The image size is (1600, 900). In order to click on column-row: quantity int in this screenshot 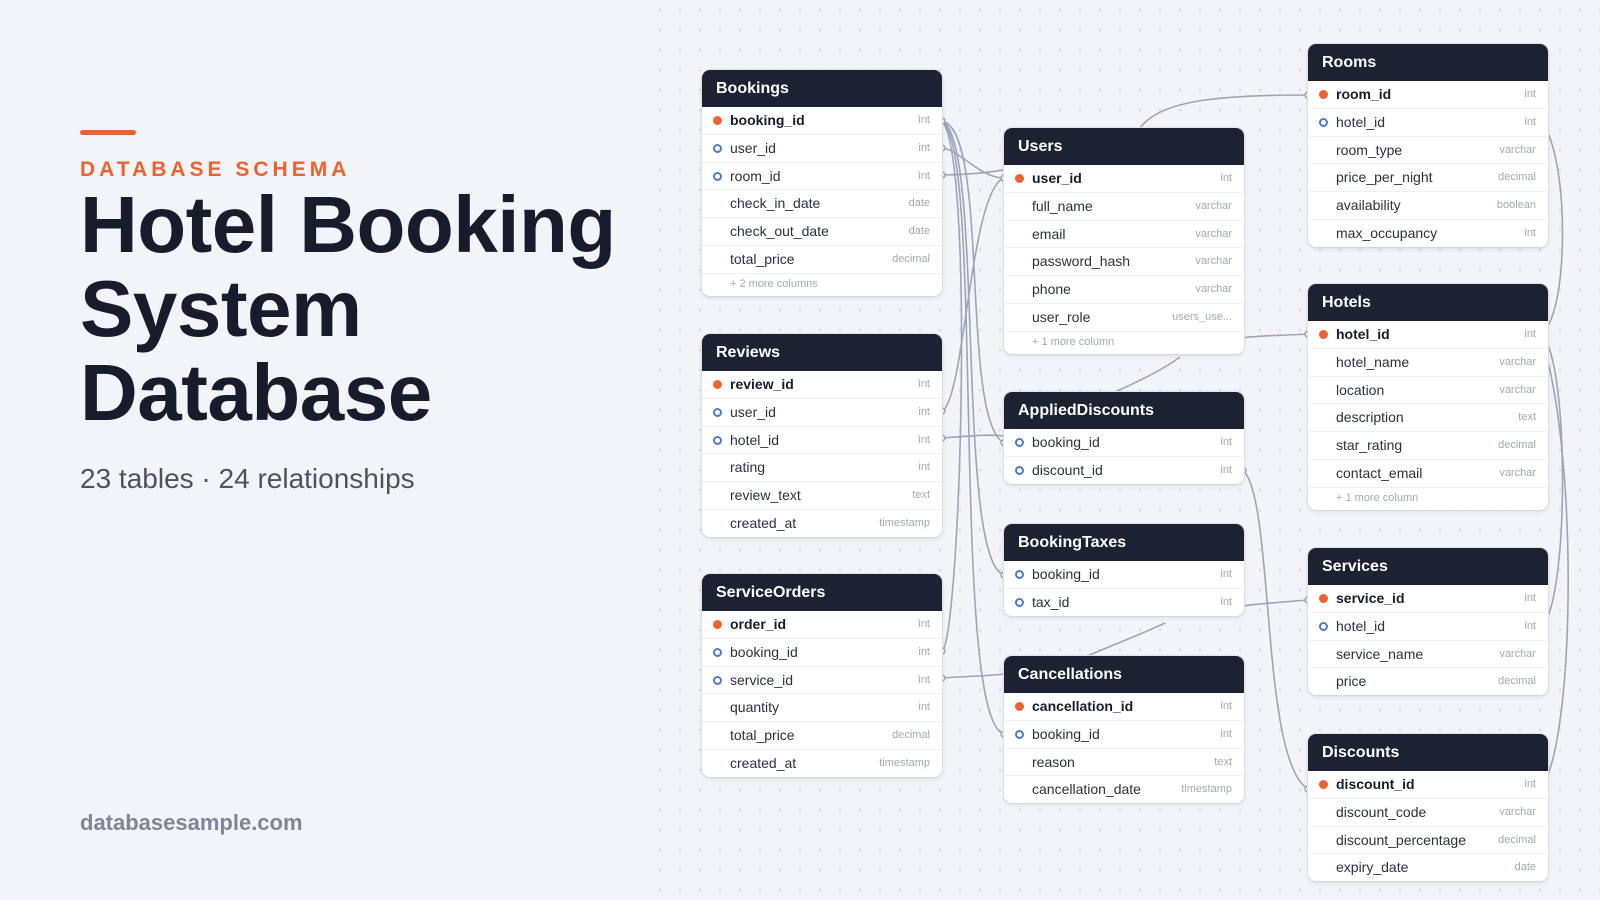, I will do `click(822, 708)`.